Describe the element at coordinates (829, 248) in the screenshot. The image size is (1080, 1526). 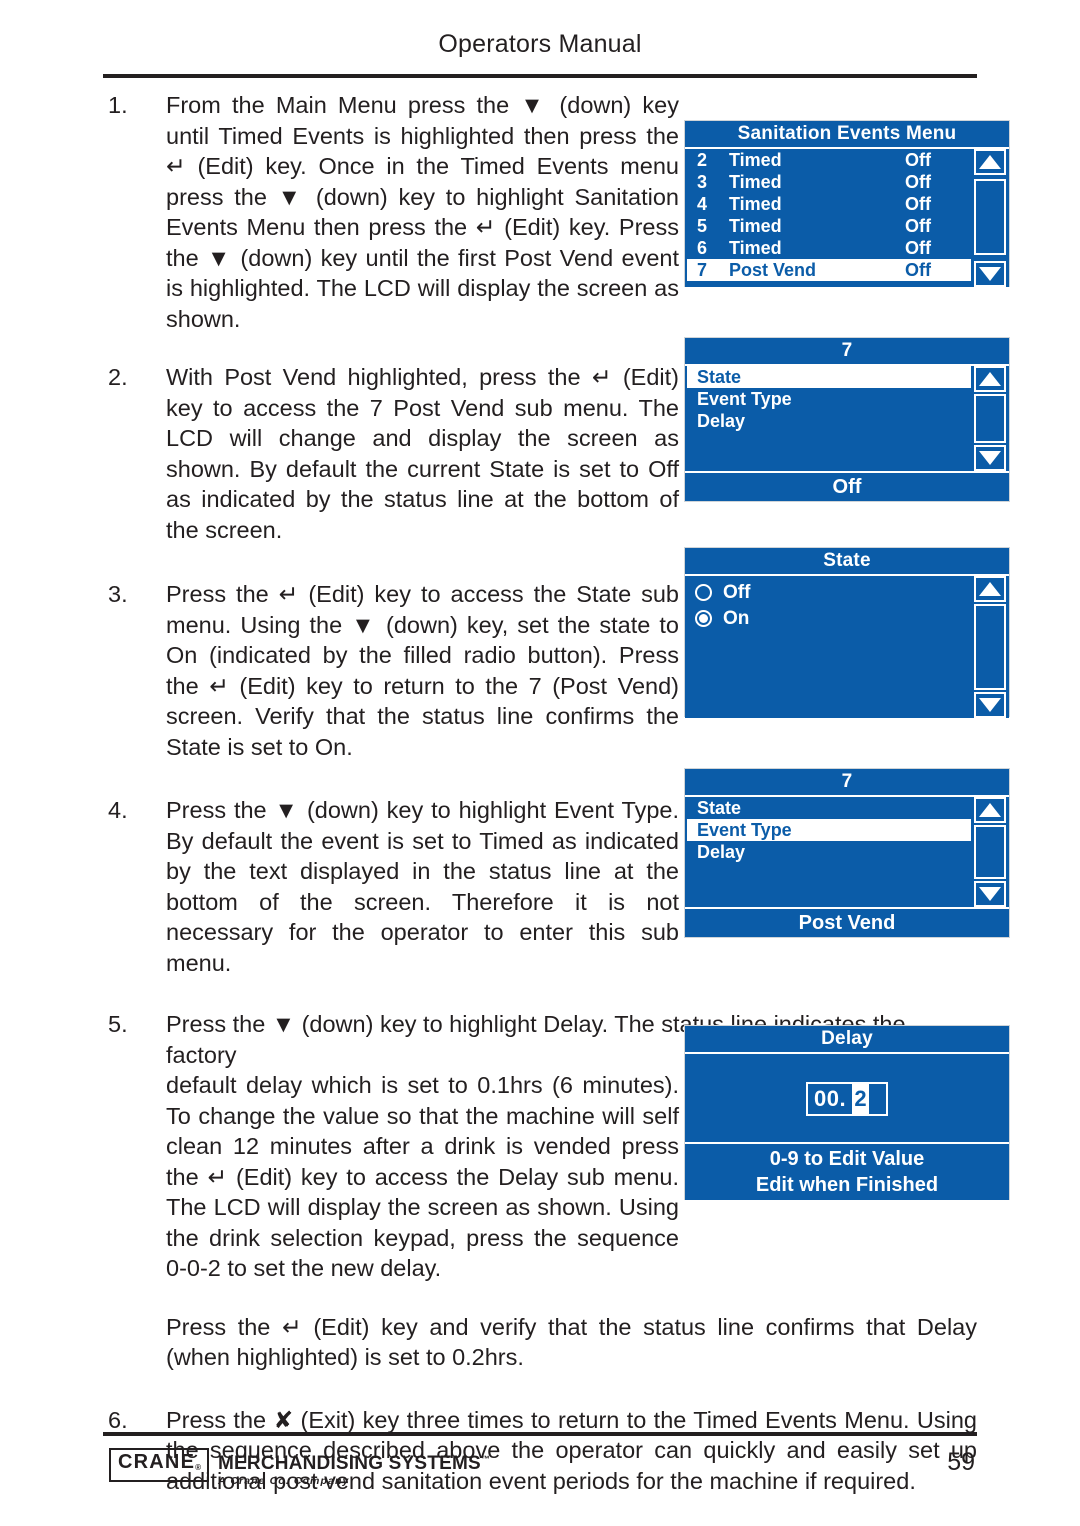
I see `table-row: 6 Timed Off` at that location.